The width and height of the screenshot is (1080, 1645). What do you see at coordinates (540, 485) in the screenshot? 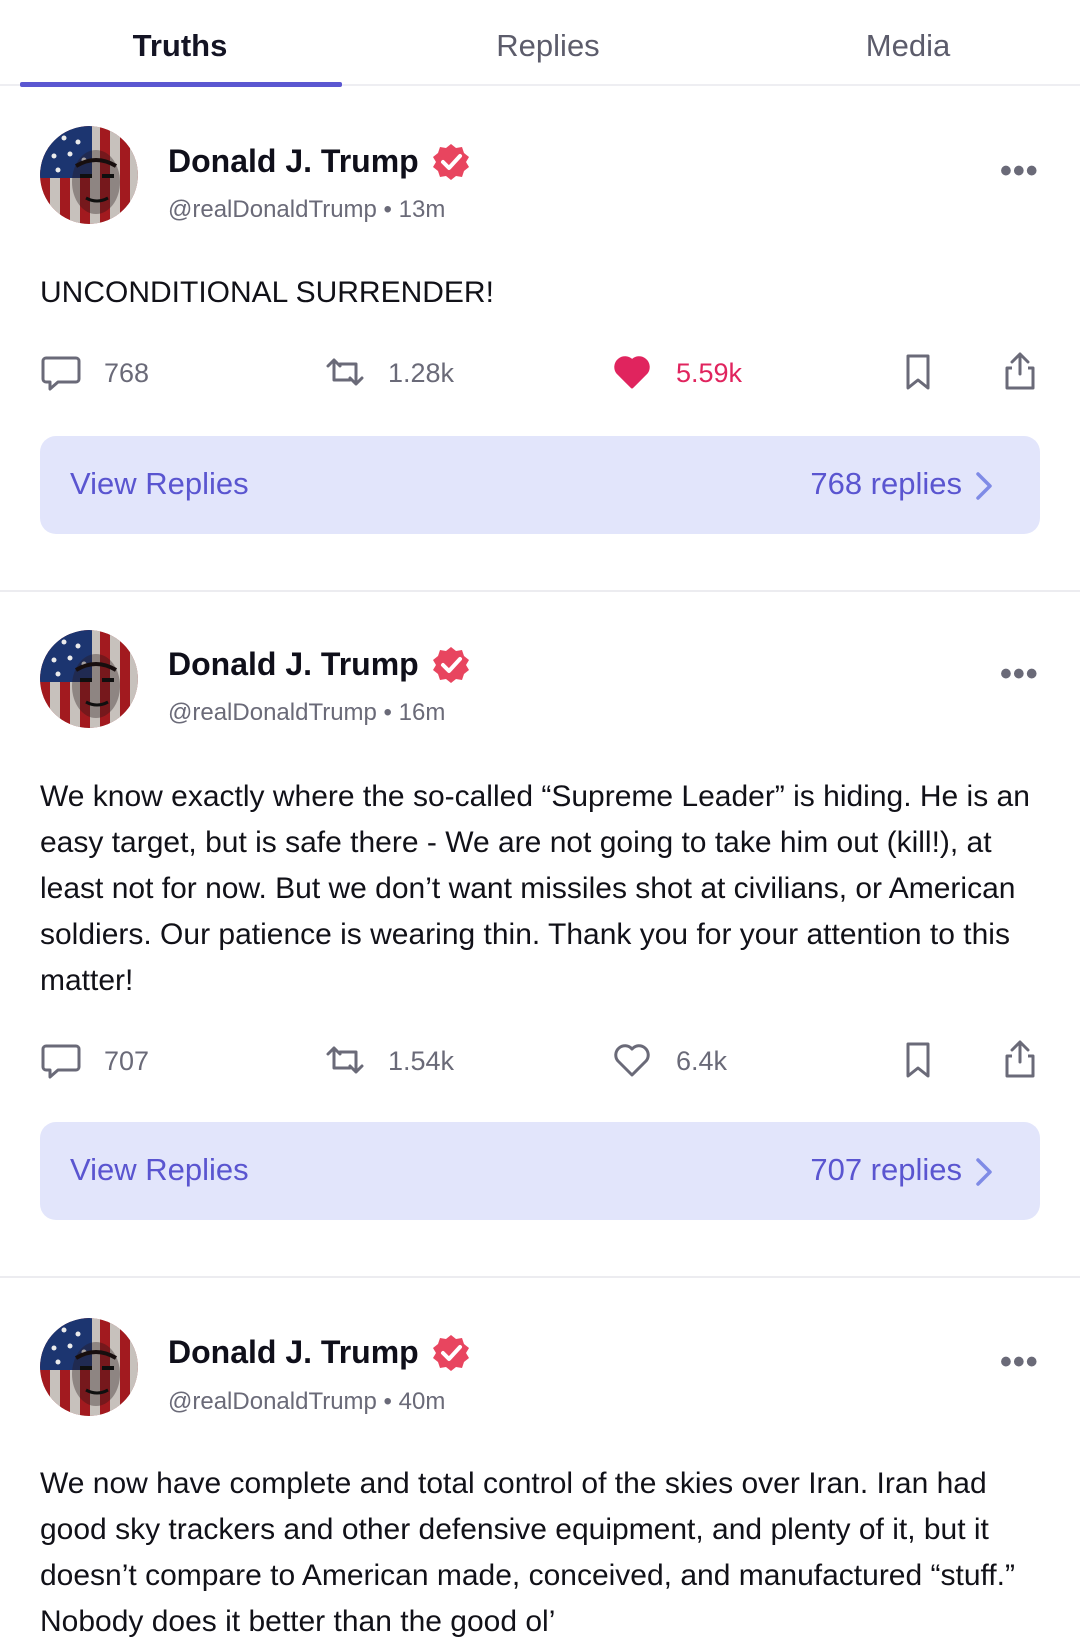
I see `view-replies-button: View Replies 768 replies` at bounding box center [540, 485].